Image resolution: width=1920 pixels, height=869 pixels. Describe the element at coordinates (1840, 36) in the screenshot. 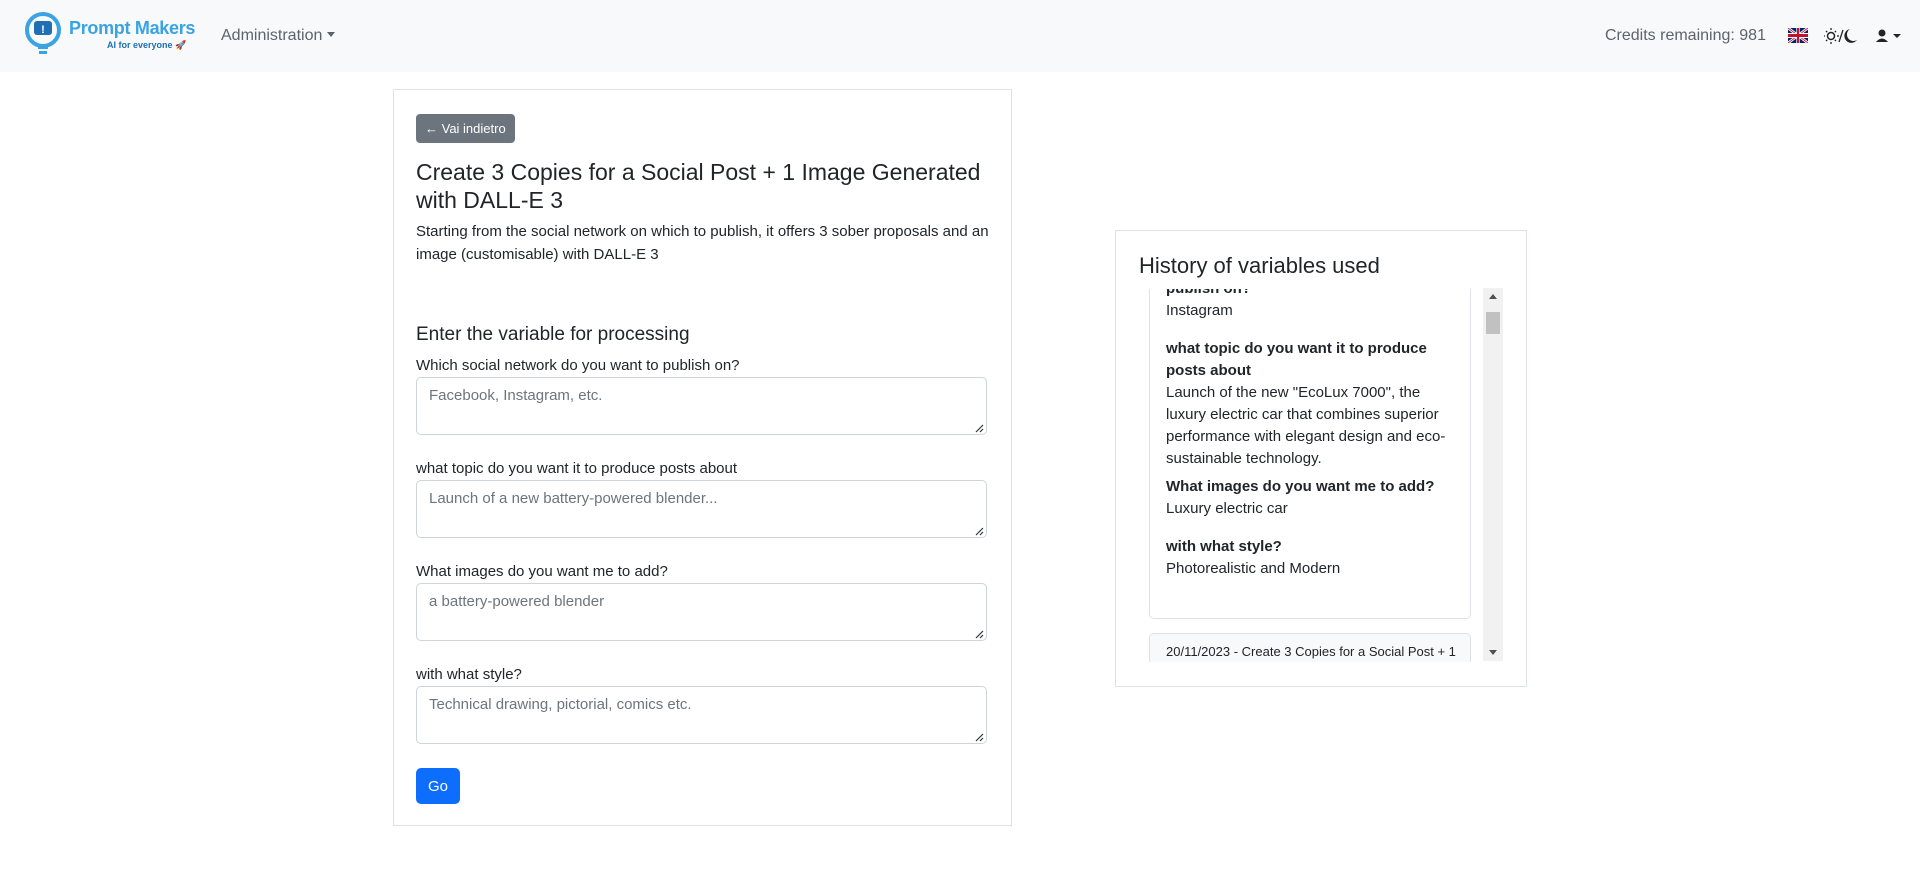

I see `sun-moon-icon` at that location.